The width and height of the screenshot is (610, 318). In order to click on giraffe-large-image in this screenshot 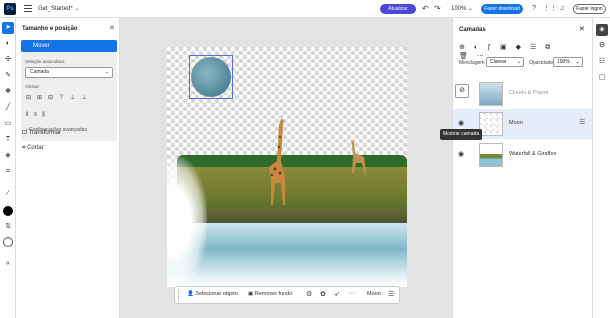, I will do `click(277, 162)`.